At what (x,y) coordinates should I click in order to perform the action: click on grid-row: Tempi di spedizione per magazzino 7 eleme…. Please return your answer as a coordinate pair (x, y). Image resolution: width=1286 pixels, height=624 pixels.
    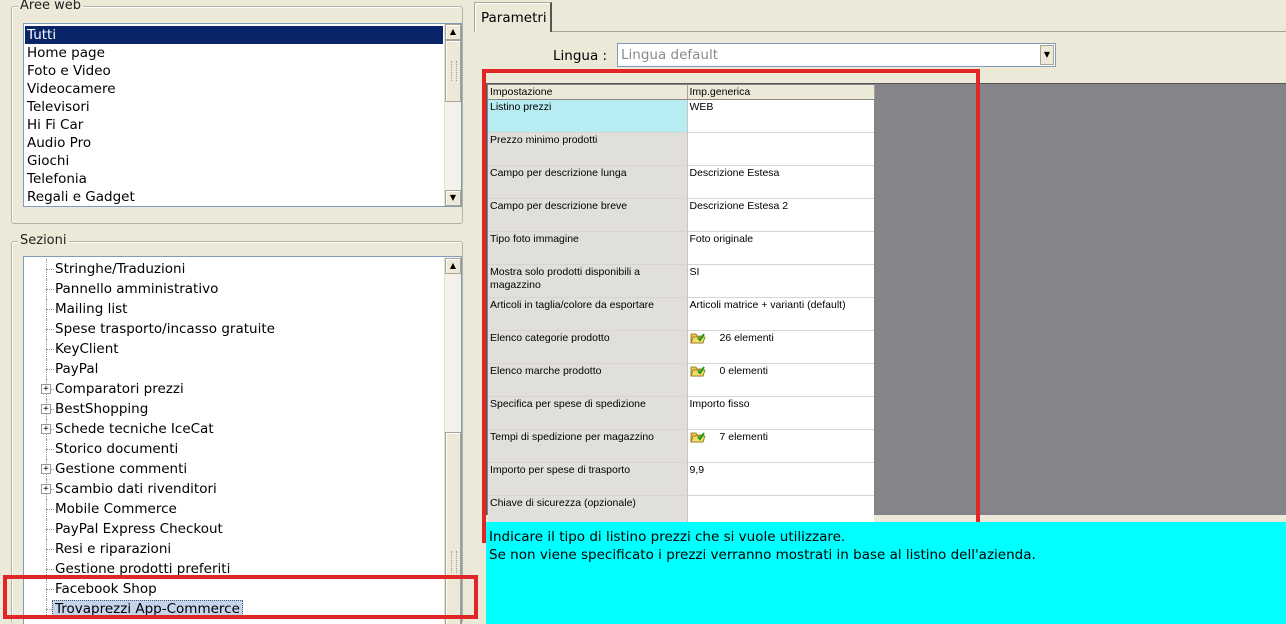
    Looking at the image, I should click on (681, 446).